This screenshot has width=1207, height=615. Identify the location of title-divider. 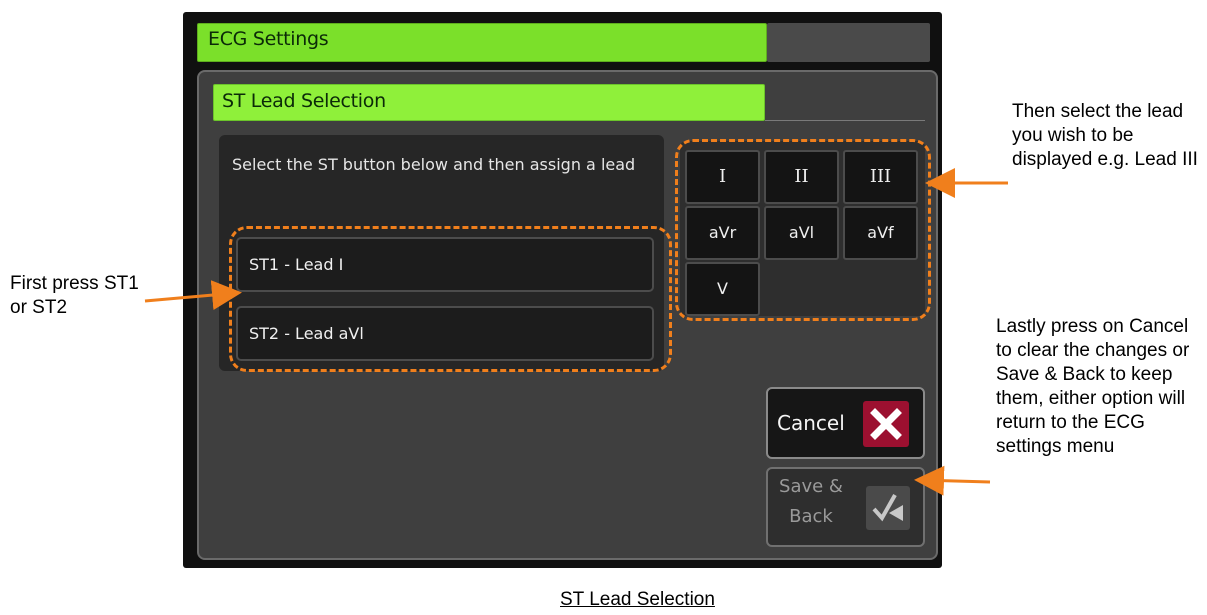
(845, 120).